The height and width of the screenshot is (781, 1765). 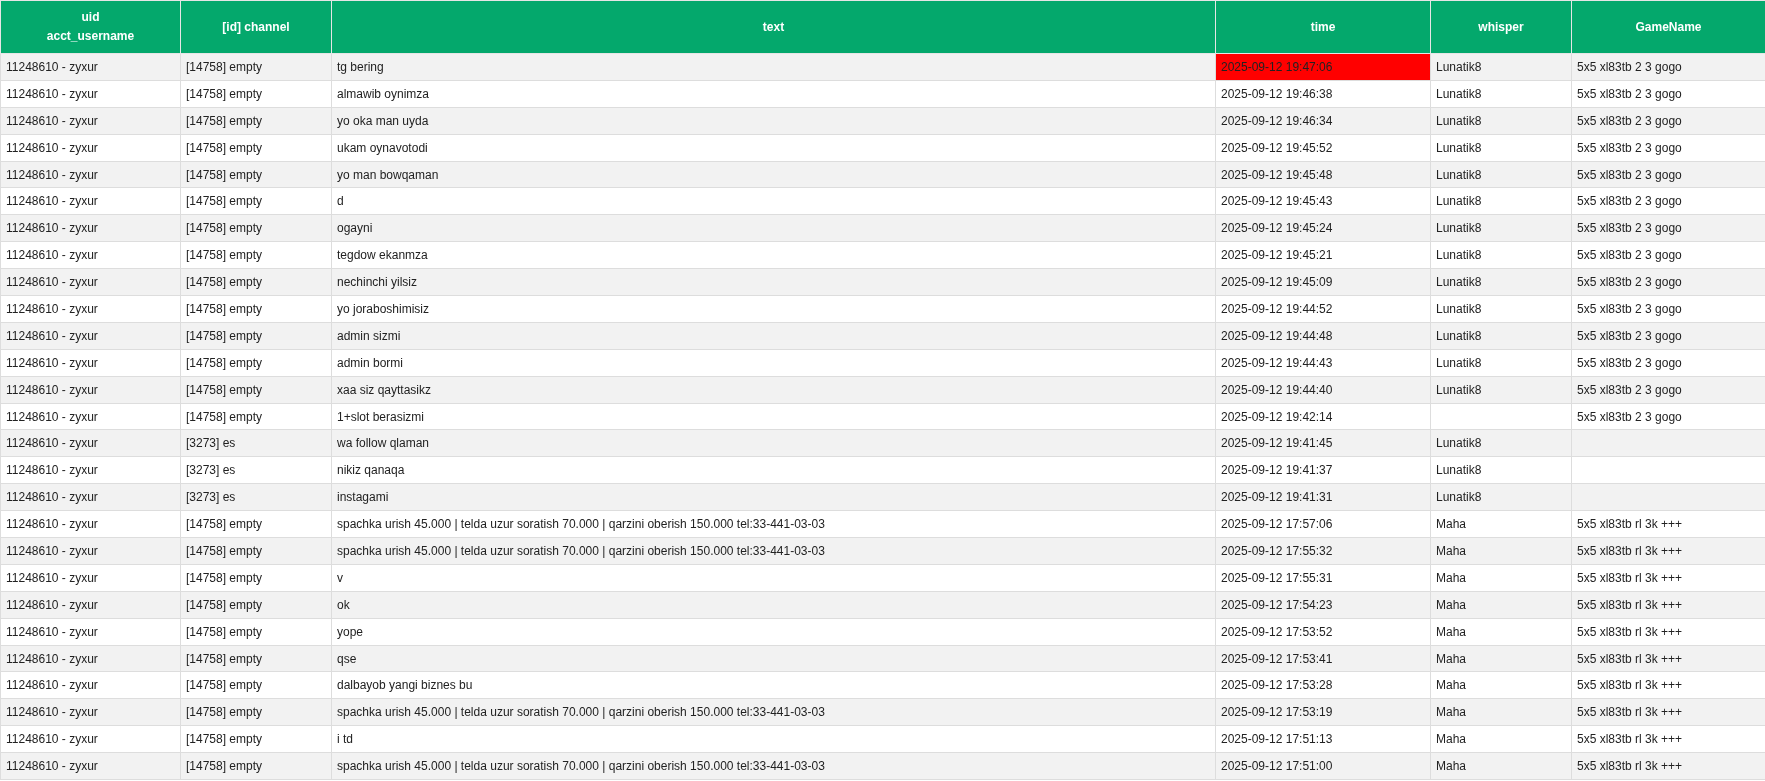 What do you see at coordinates (1323, 632) in the screenshot?
I see `time-cell: 2025-09-12 17:53:52` at bounding box center [1323, 632].